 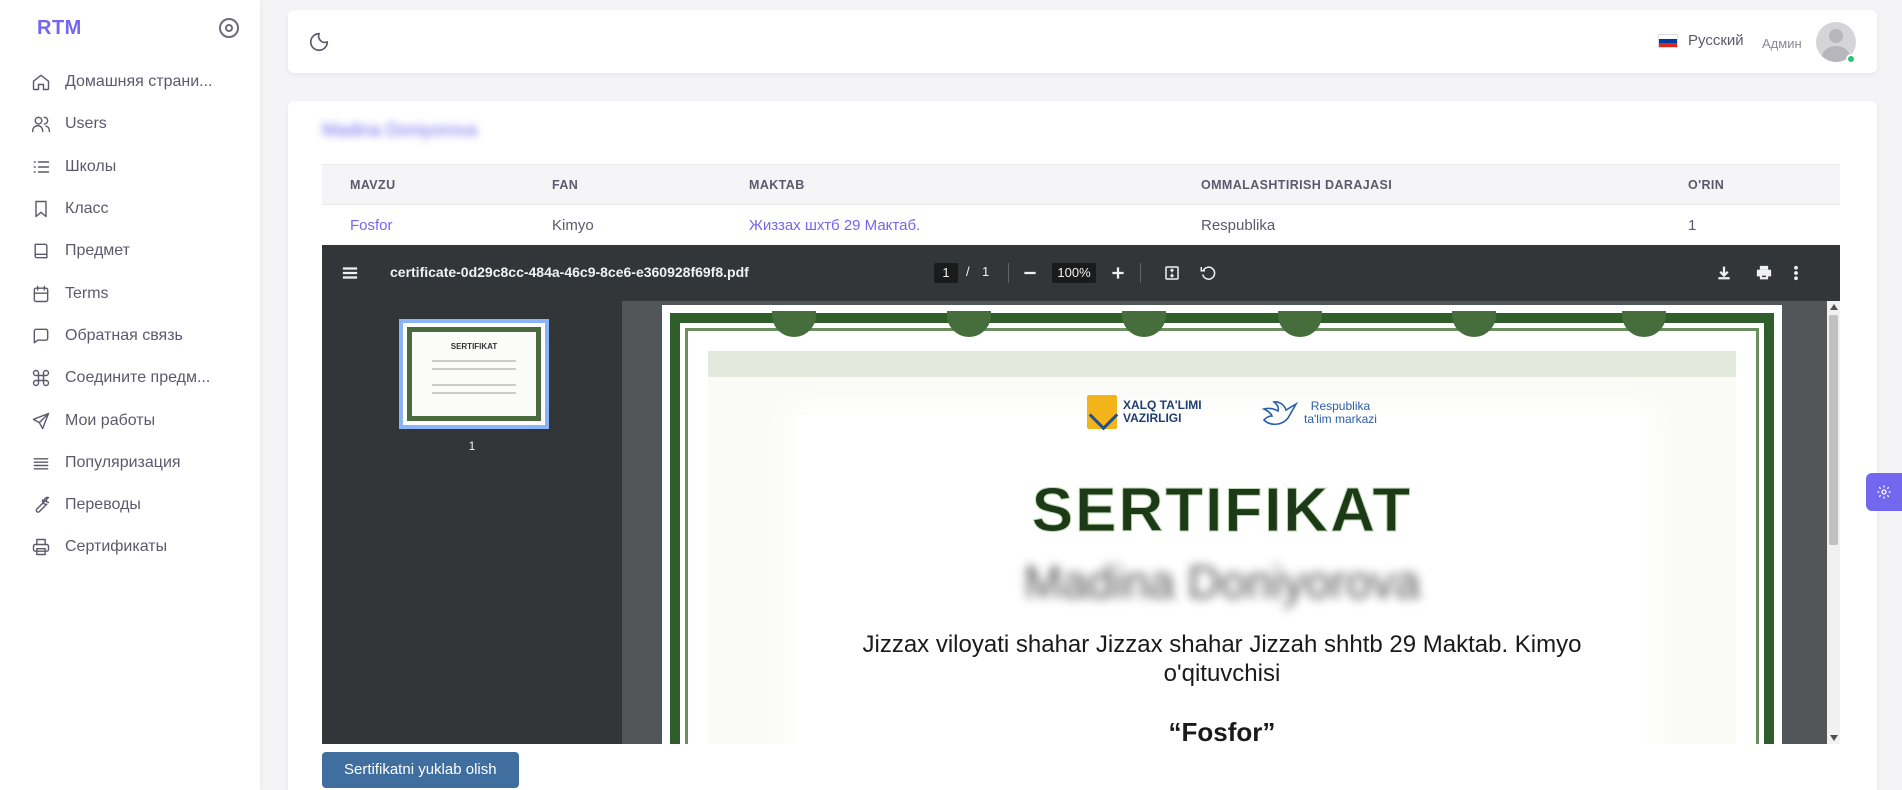 What do you see at coordinates (350, 273) in the screenshot?
I see `menu-icon` at bounding box center [350, 273].